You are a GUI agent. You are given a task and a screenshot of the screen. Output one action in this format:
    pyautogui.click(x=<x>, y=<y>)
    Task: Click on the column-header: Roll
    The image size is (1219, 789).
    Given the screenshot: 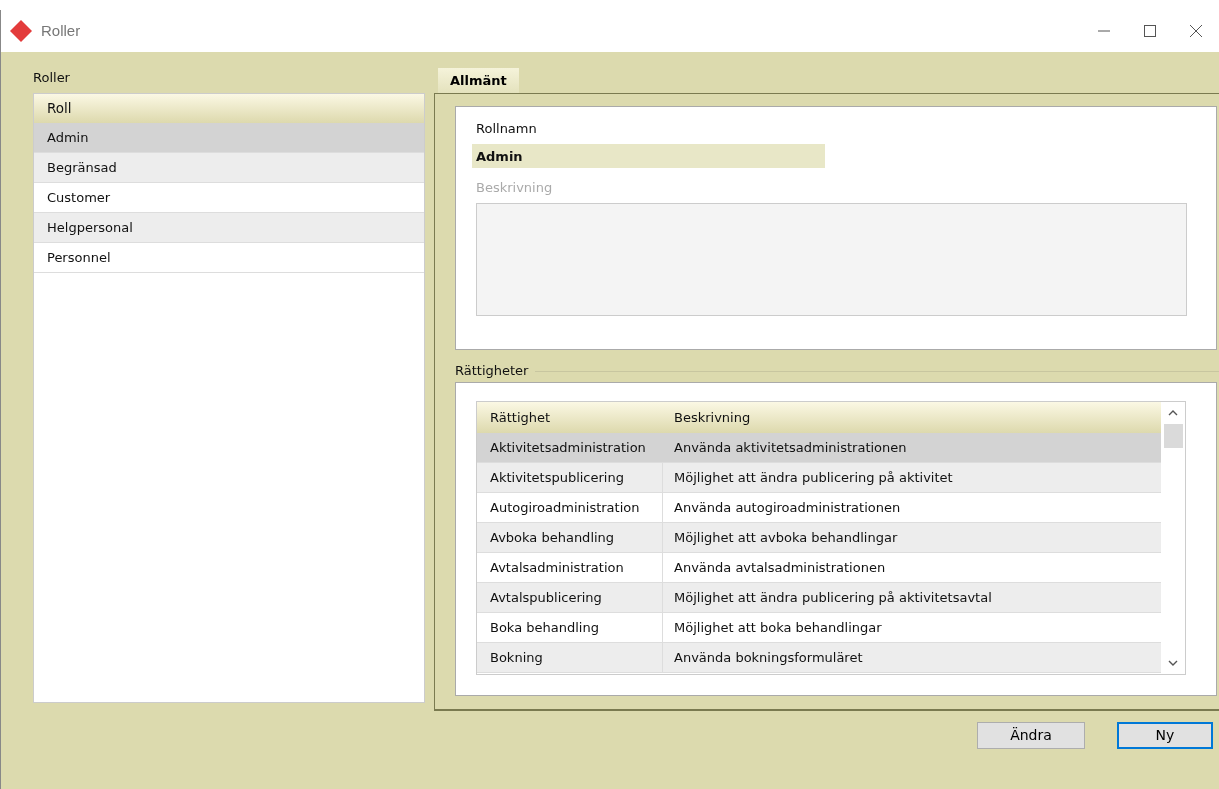 What is the action you would take?
    pyautogui.click(x=229, y=108)
    